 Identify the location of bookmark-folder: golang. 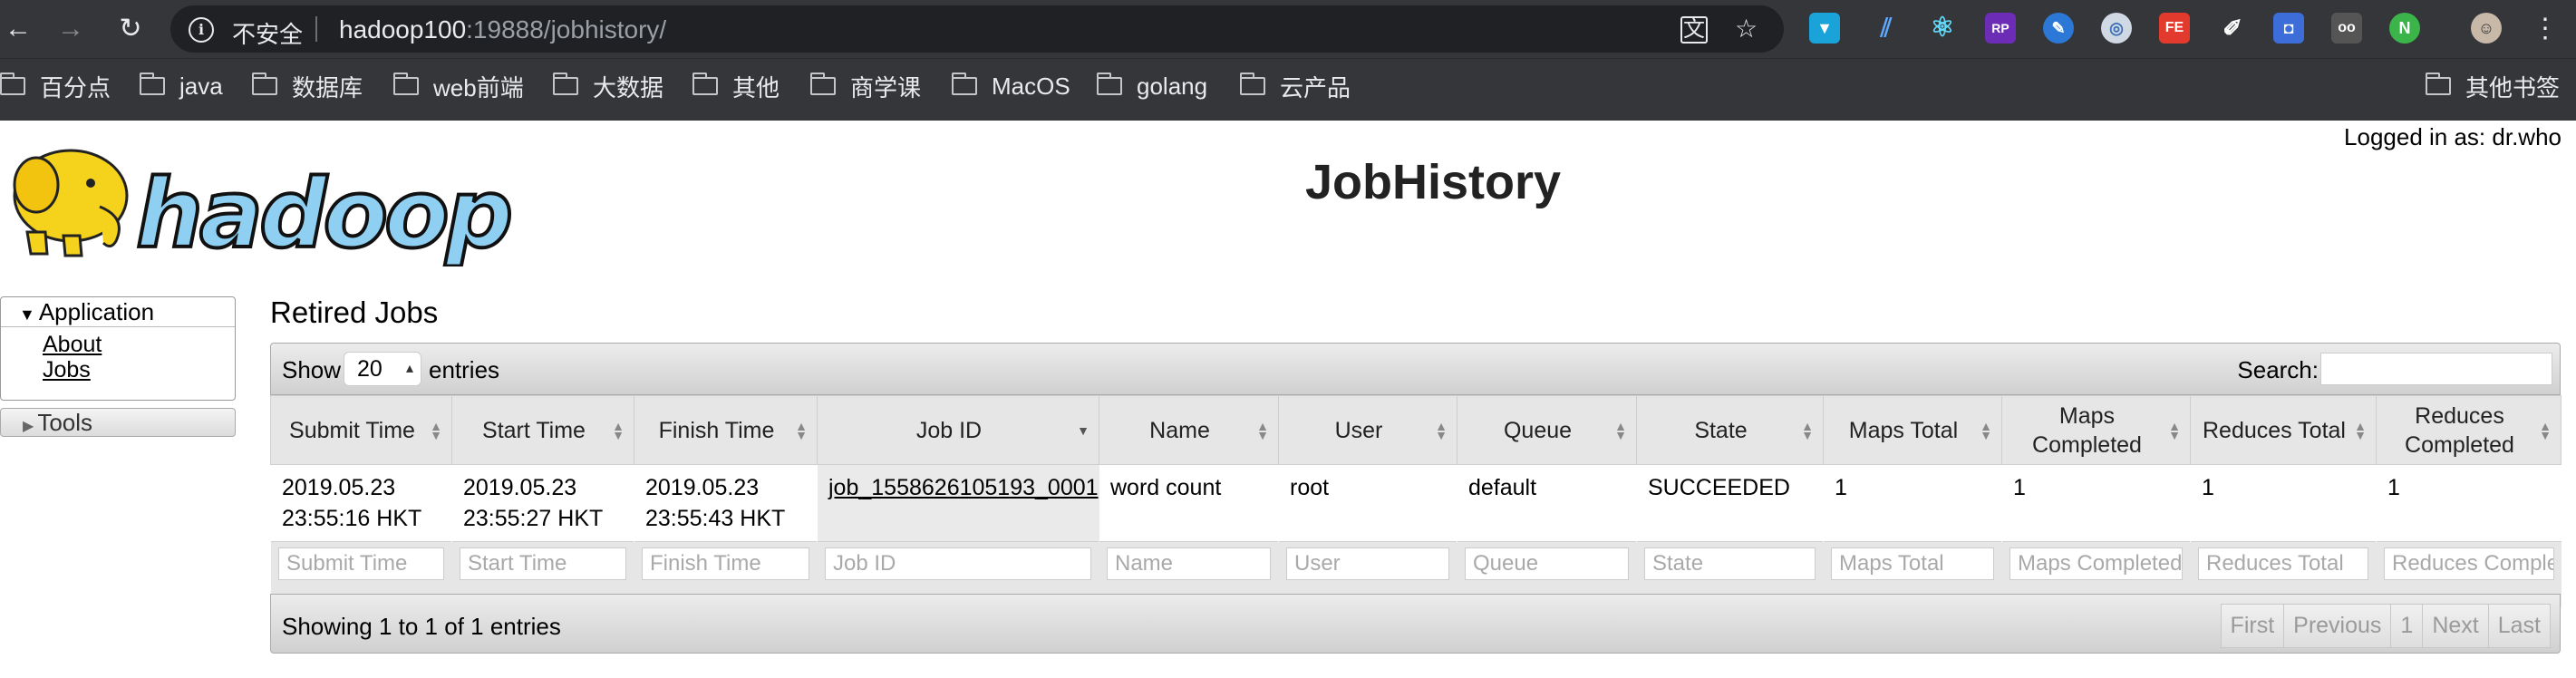
(1152, 86).